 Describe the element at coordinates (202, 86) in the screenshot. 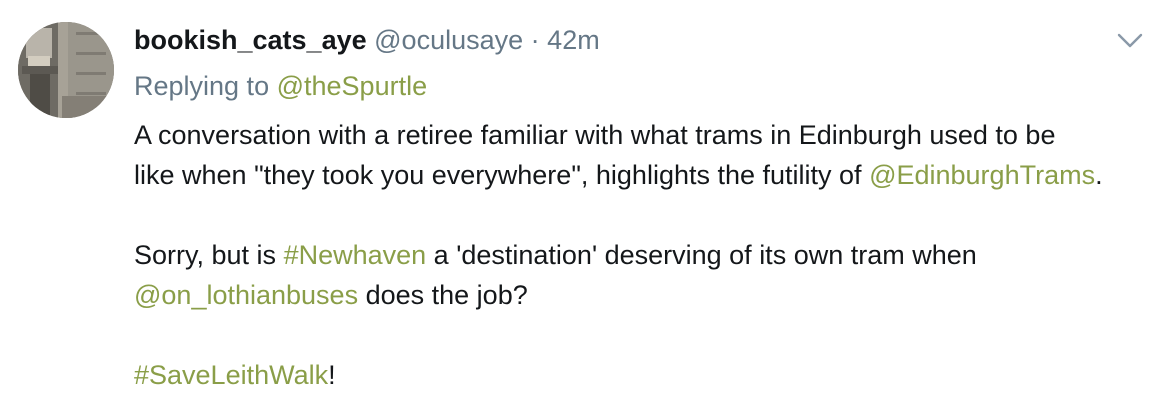

I see `replying-prefix: Replying to` at that location.